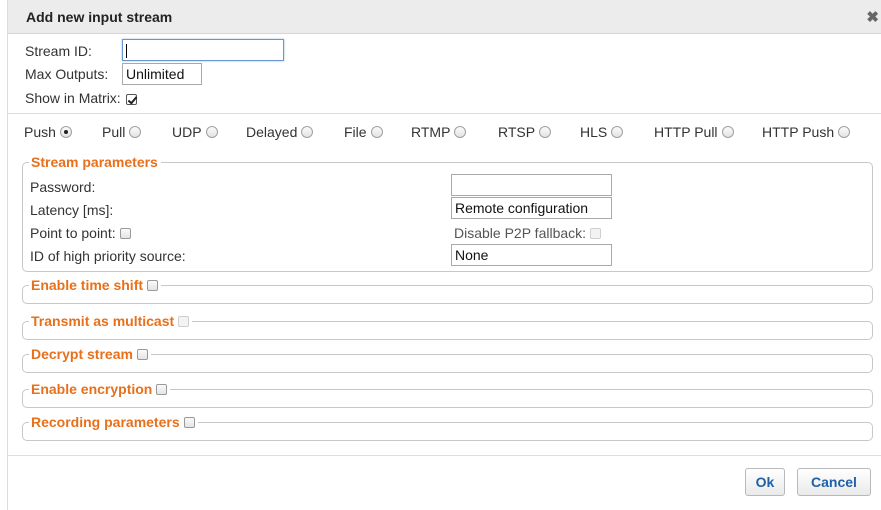  I want to click on recording-fieldset: Recording parameters, so click(447, 427).